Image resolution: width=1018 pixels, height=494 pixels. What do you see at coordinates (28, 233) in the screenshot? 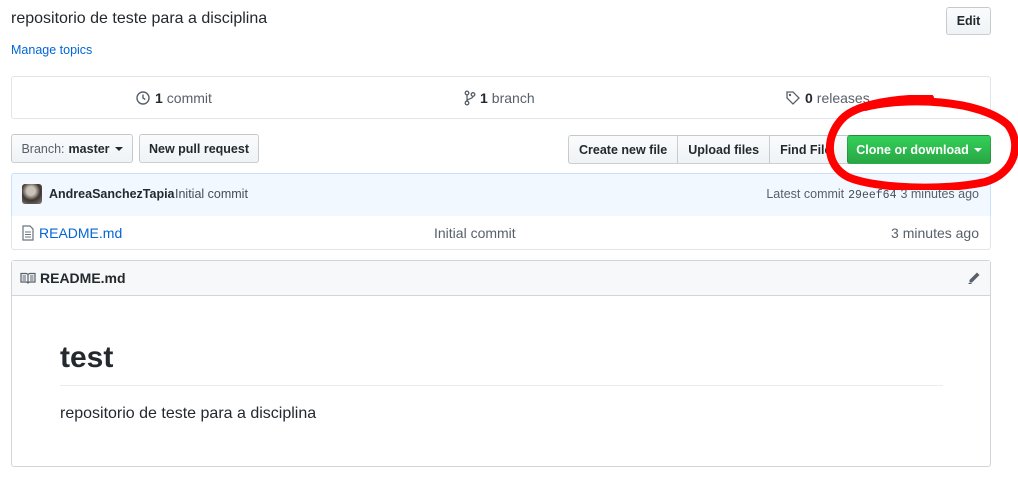
I see `file-icon` at bounding box center [28, 233].